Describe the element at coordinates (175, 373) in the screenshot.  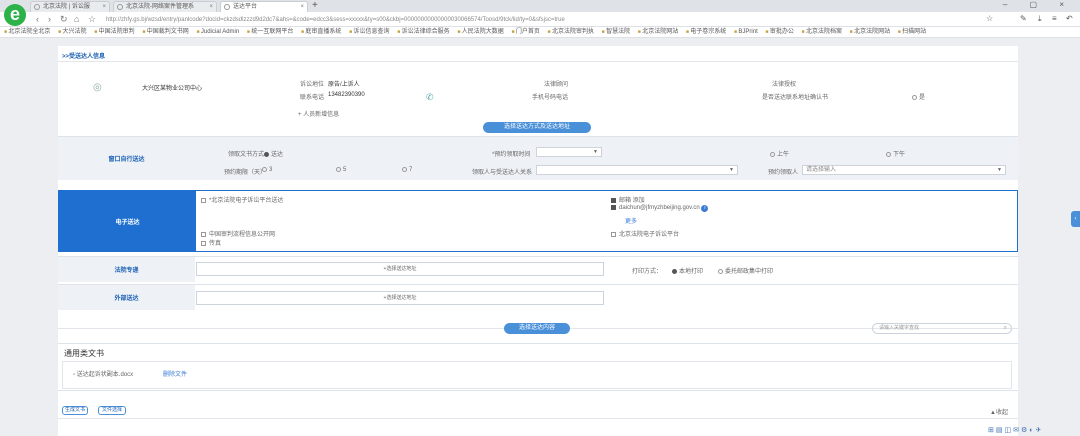
I see `delete-file-link: 删除文件` at that location.